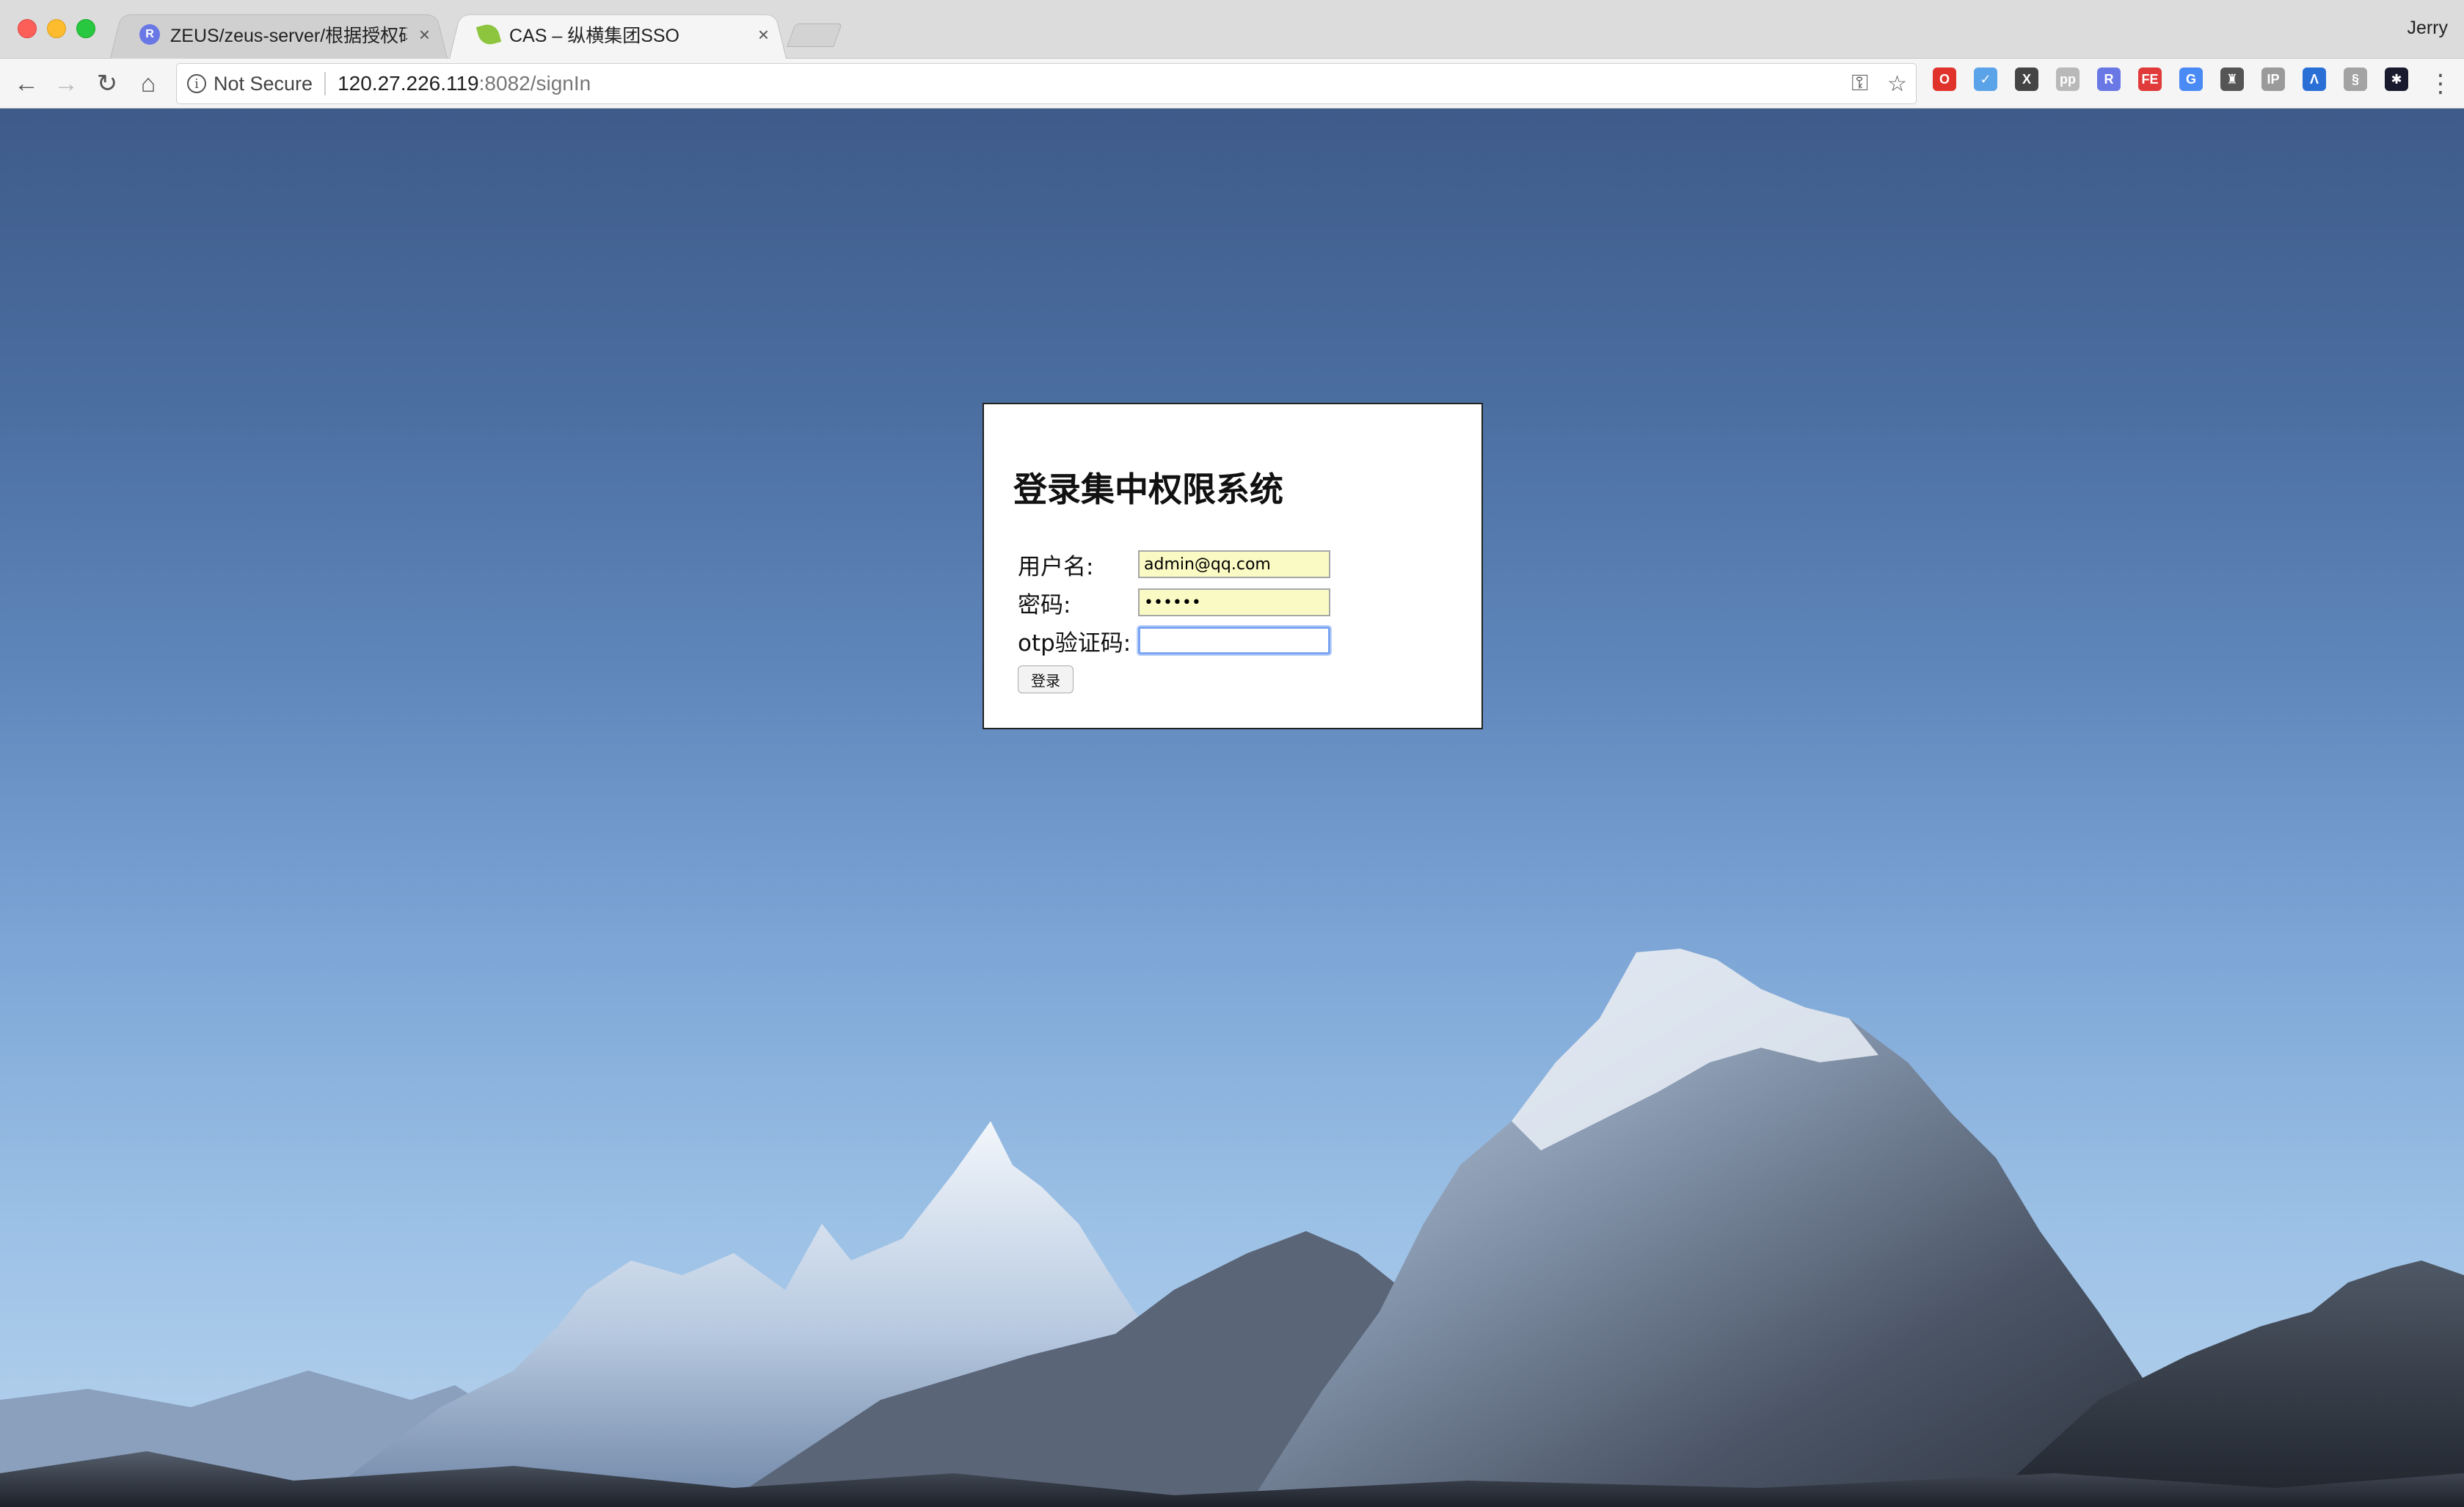 The width and height of the screenshot is (2464, 1507). What do you see at coordinates (2068, 79) in the screenshot?
I see `notes-ext-icon: pp` at bounding box center [2068, 79].